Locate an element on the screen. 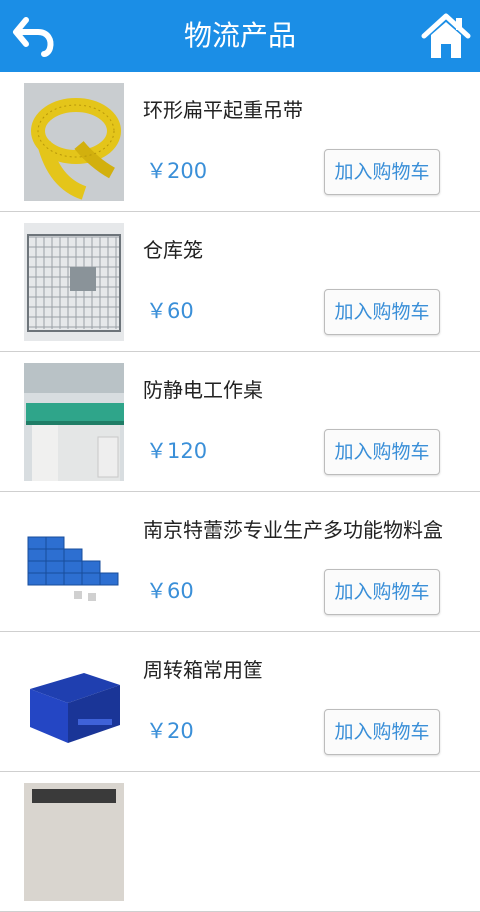 The image size is (480, 912). product-name: 防静电工作桌 is located at coordinates (203, 390).